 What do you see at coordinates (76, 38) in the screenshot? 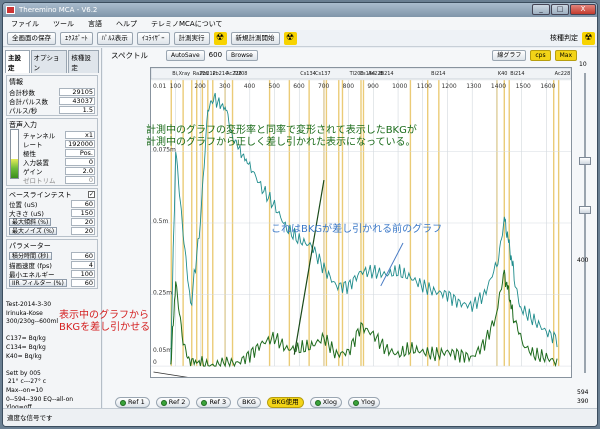
I see `export-button: ｴｸｽﾎﾟｰﾄ` at bounding box center [76, 38].